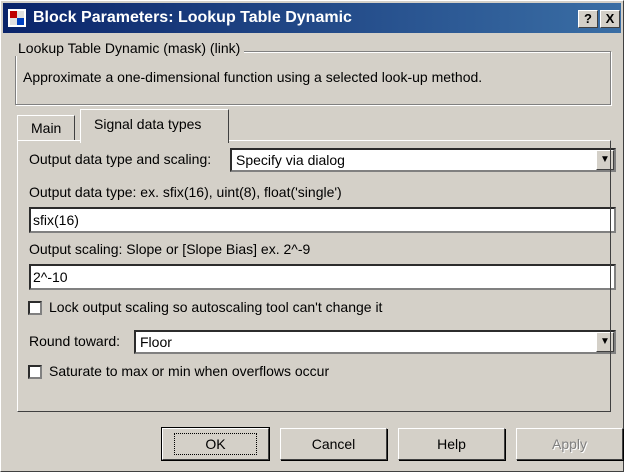 The width and height of the screenshot is (624, 472). I want to click on close-button: X, so click(610, 19).